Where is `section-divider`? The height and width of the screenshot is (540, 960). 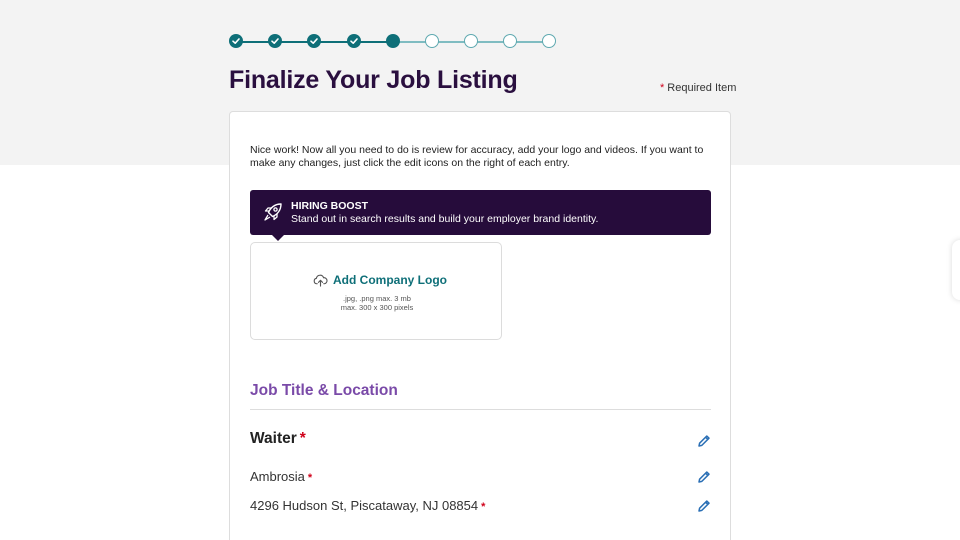
section-divider is located at coordinates (480, 409).